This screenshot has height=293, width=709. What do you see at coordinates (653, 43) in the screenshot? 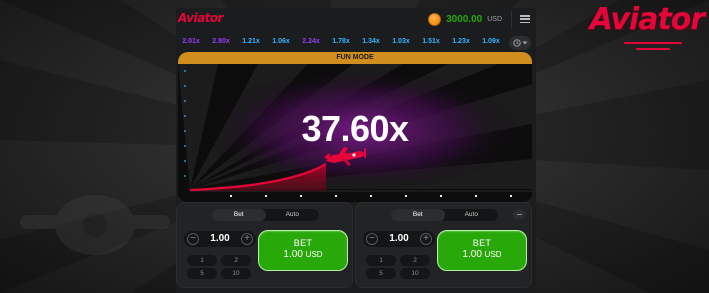
I see `logo-underline` at bounding box center [653, 43].